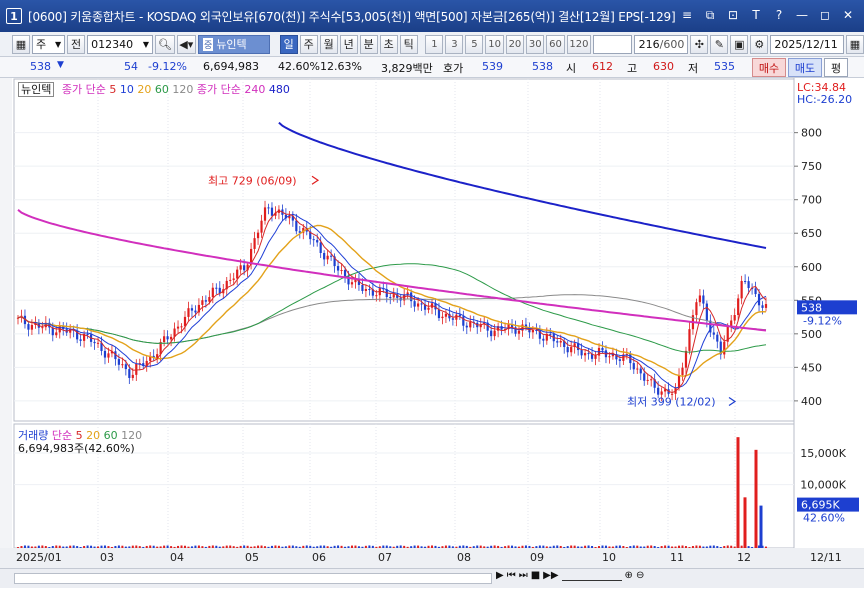  What do you see at coordinates (408, 44) in the screenshot?
I see `period-tick: 틱` at bounding box center [408, 44].